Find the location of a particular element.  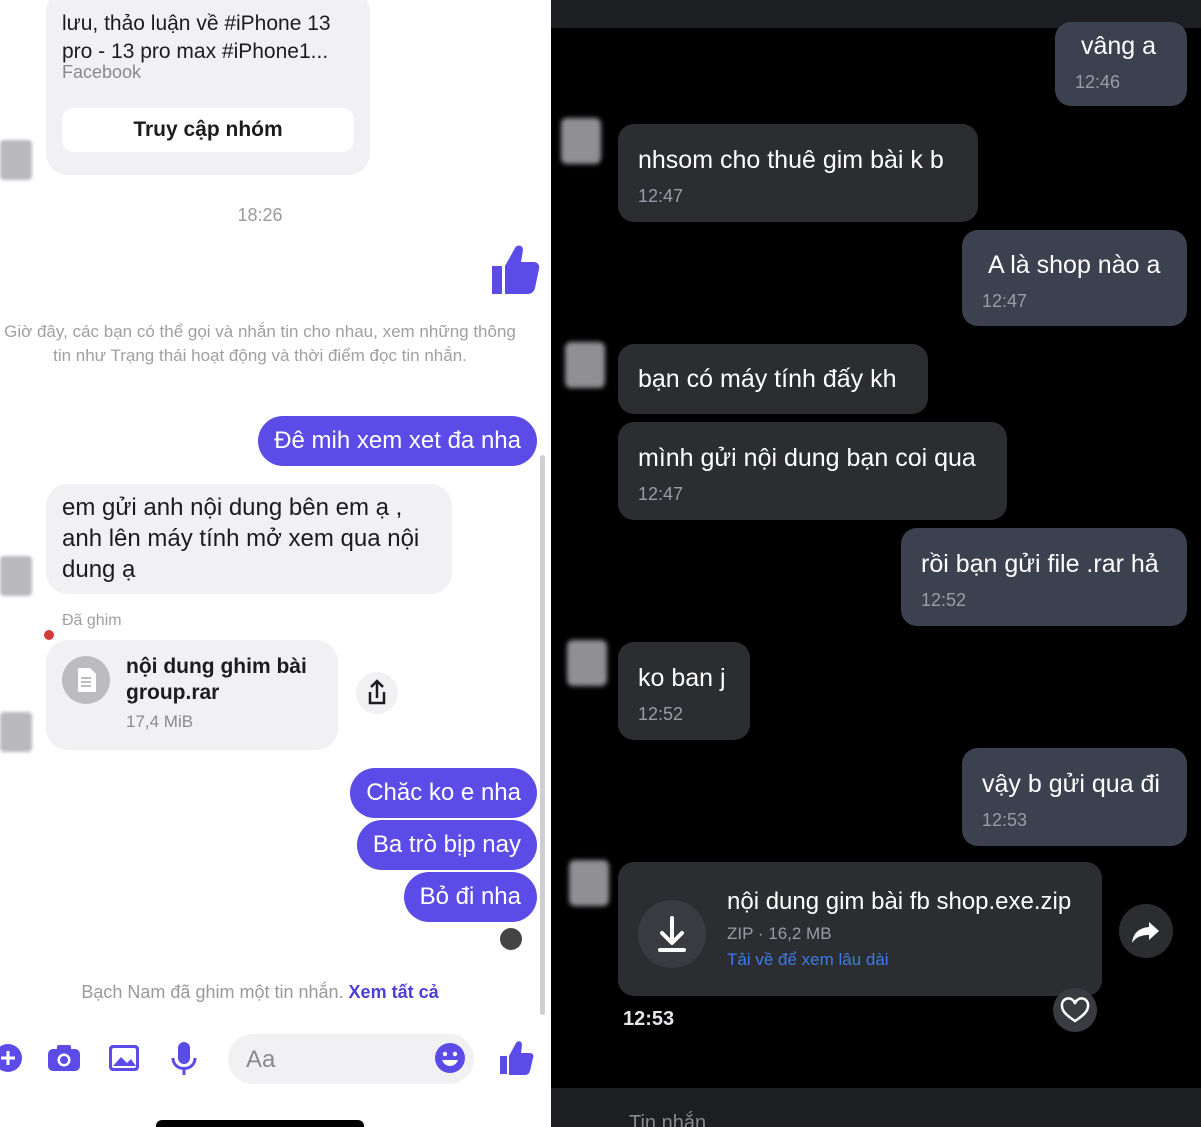

emoji-icon is located at coordinates (450, 1058).